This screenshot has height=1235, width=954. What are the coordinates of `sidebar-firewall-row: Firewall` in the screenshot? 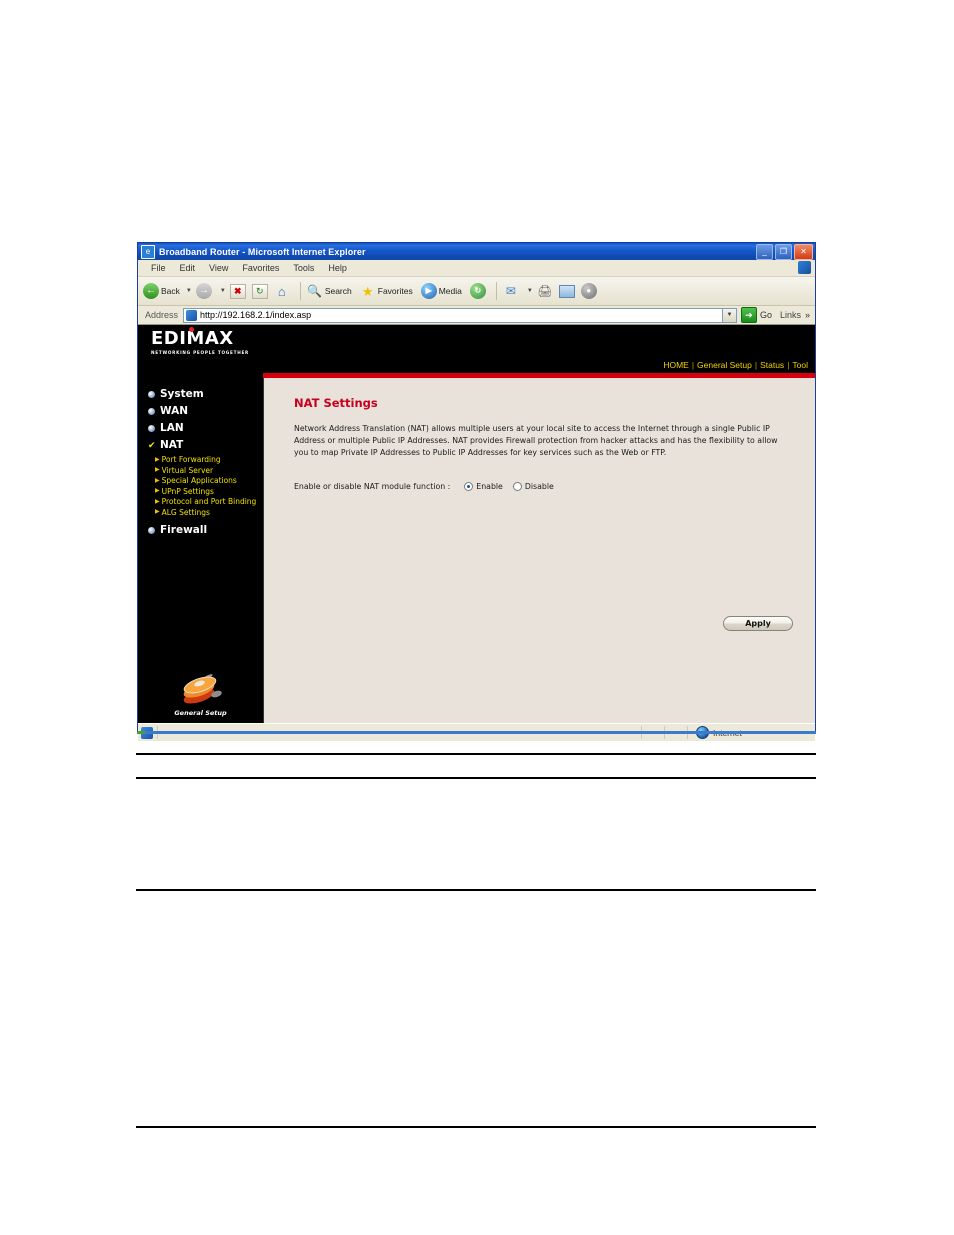 It's located at (200, 527).